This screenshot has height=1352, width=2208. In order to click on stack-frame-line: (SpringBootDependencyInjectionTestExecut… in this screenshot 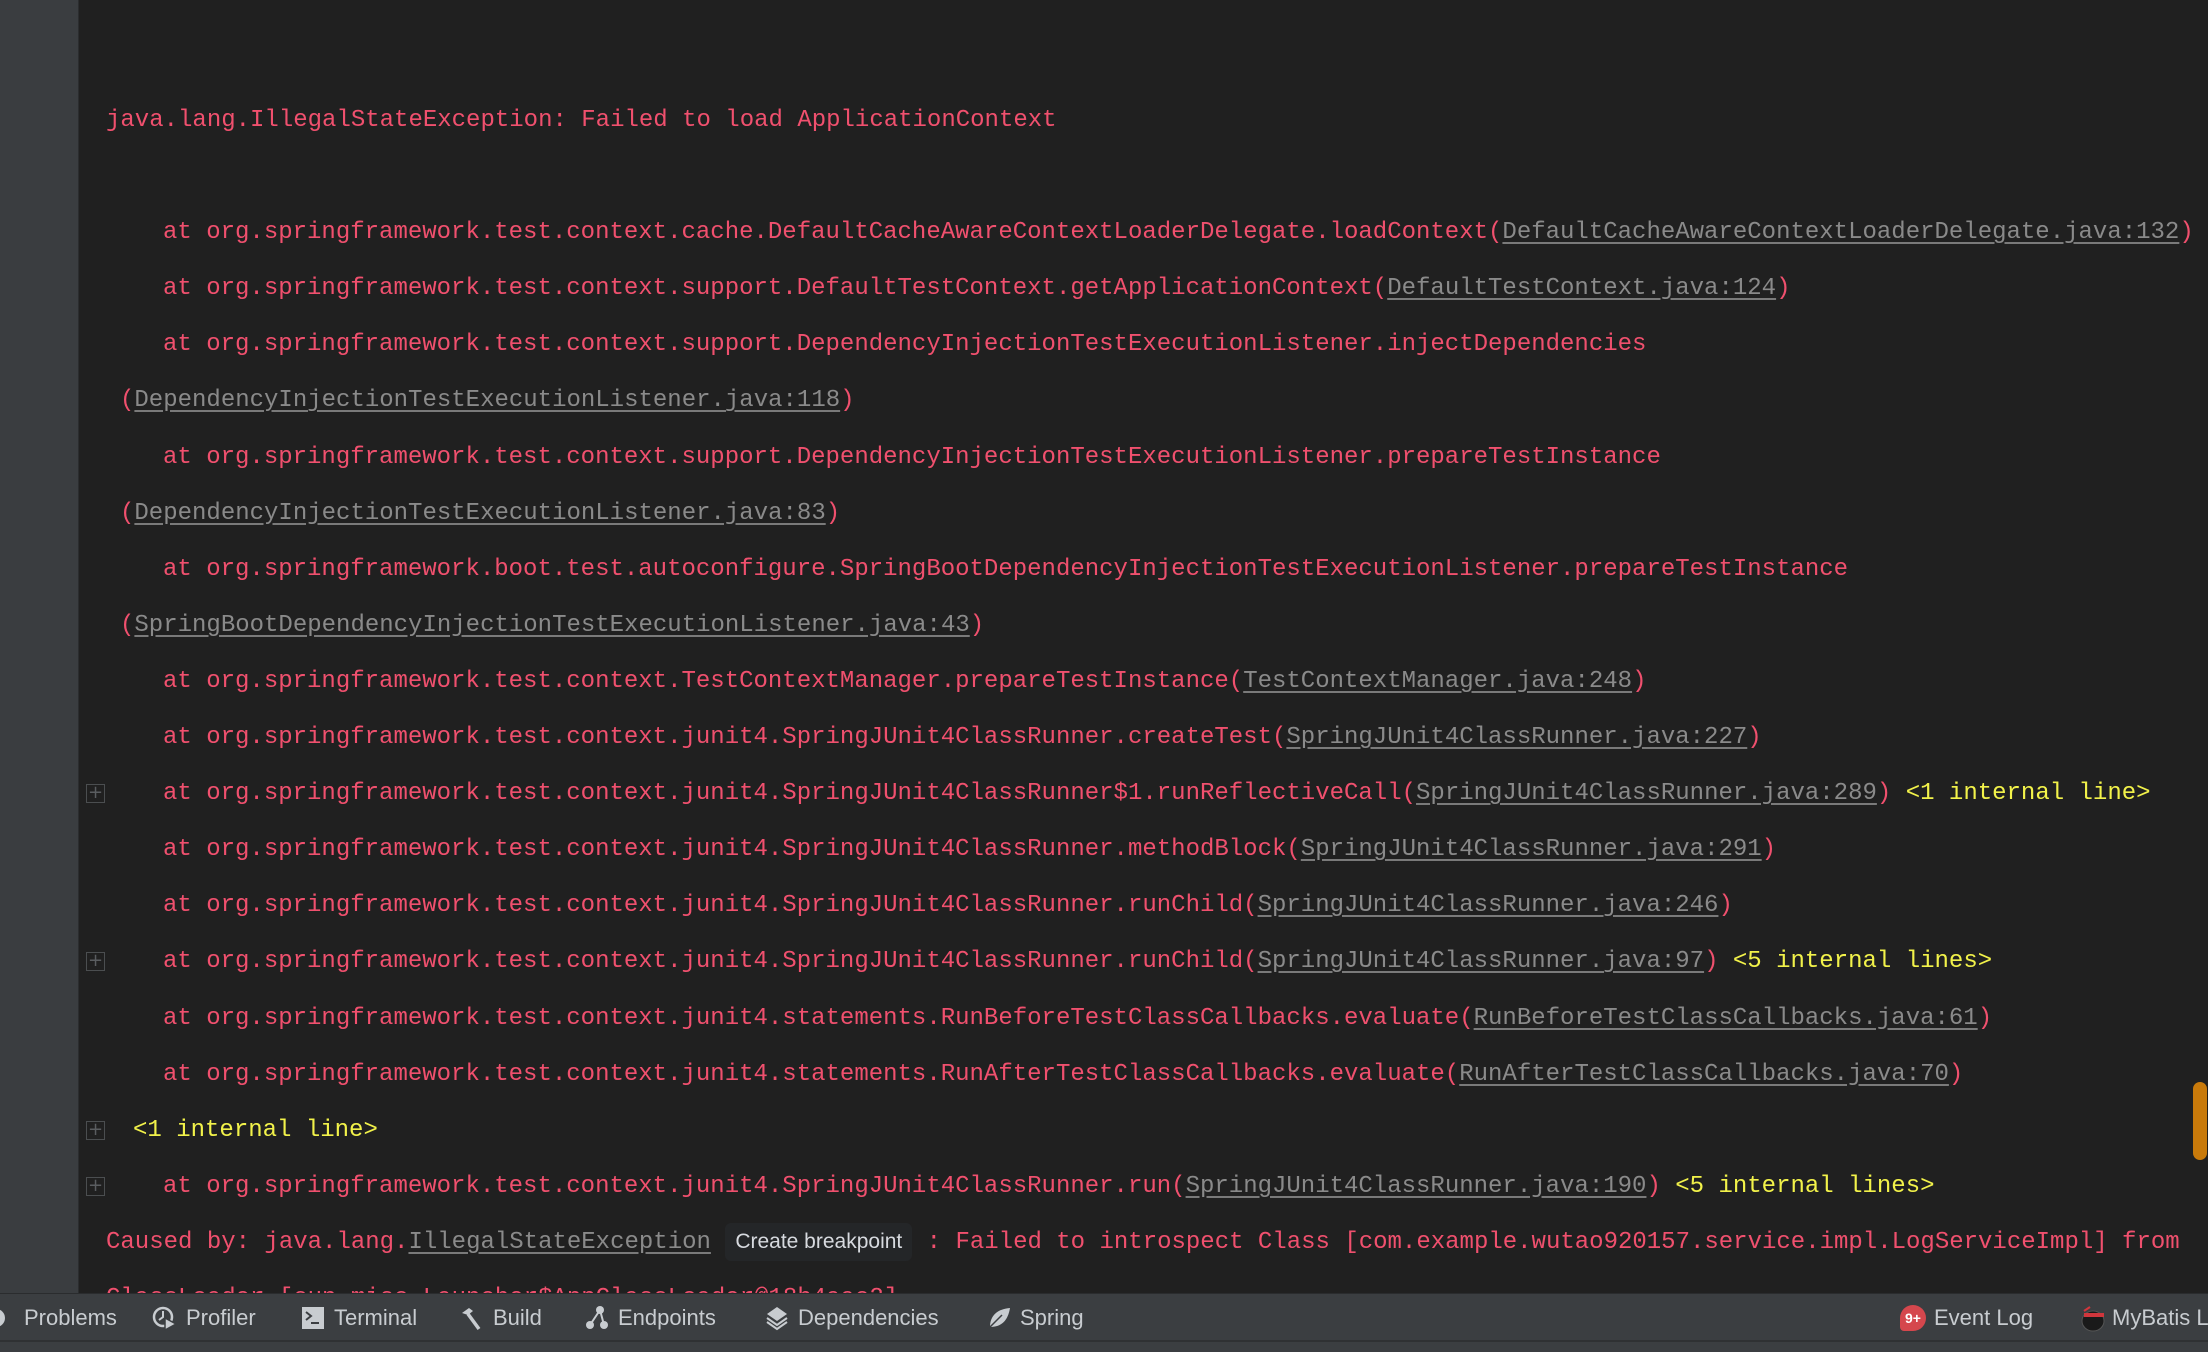, I will do `click(1143, 626)`.